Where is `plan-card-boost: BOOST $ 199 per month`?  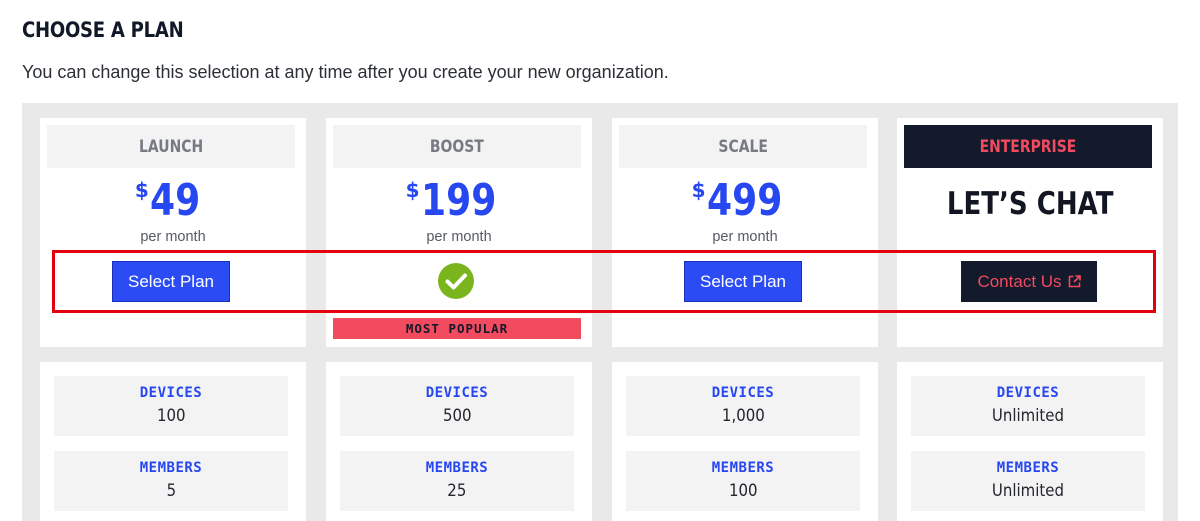 plan-card-boost: BOOST $ 199 per month is located at coordinates (459, 232).